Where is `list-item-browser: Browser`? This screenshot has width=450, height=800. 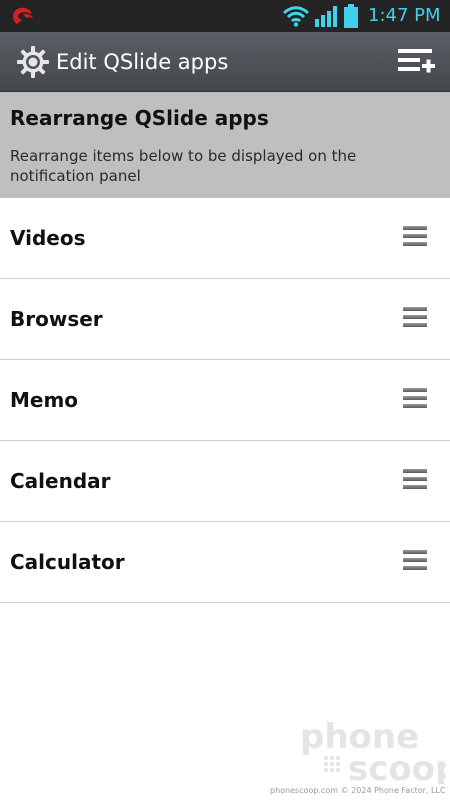 list-item-browser: Browser is located at coordinates (225, 319).